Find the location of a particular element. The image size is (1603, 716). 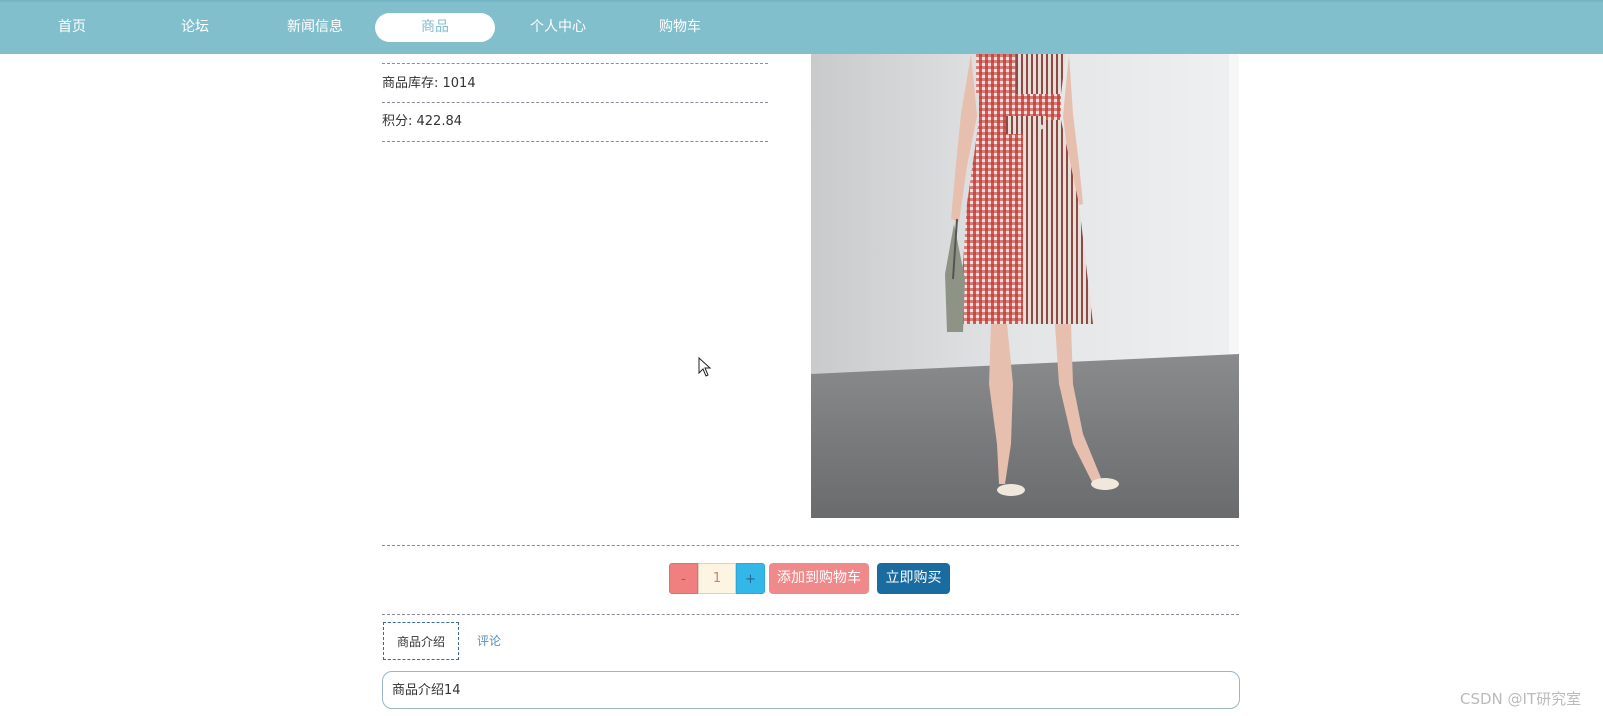

points-info: 积分: 422.84 is located at coordinates (575, 122).